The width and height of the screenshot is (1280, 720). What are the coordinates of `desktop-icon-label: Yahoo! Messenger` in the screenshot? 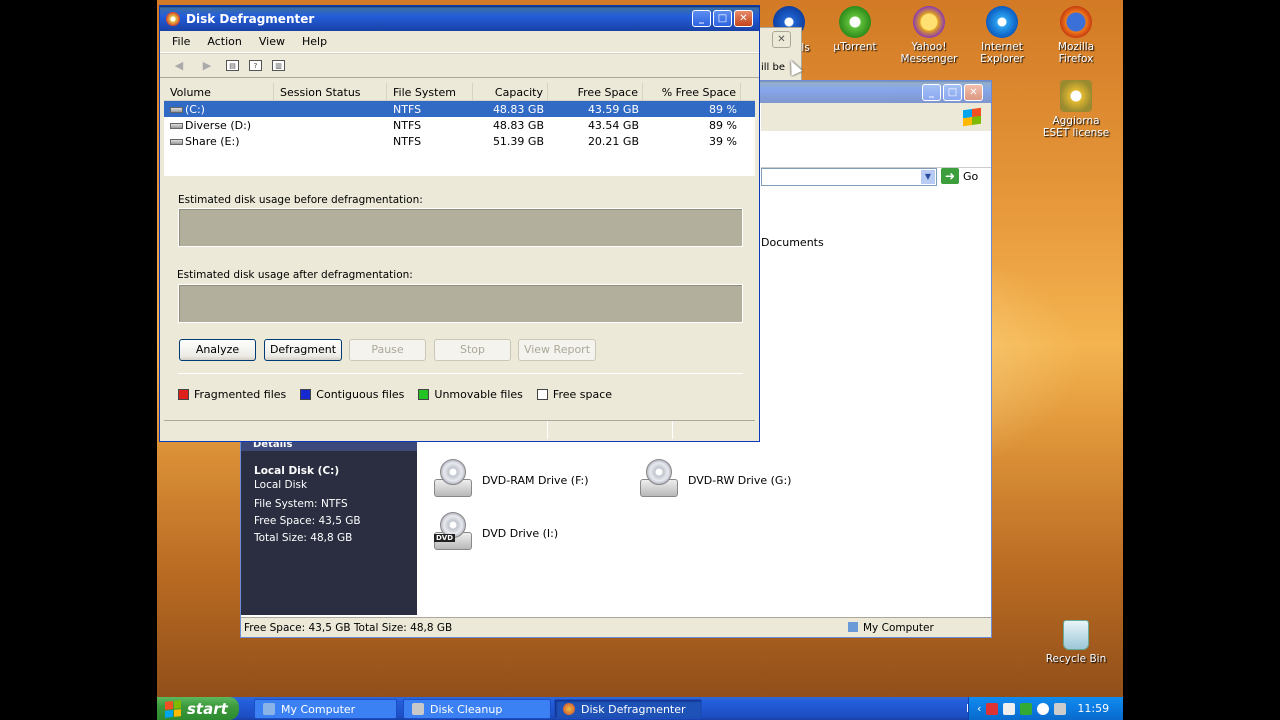 It's located at (929, 53).